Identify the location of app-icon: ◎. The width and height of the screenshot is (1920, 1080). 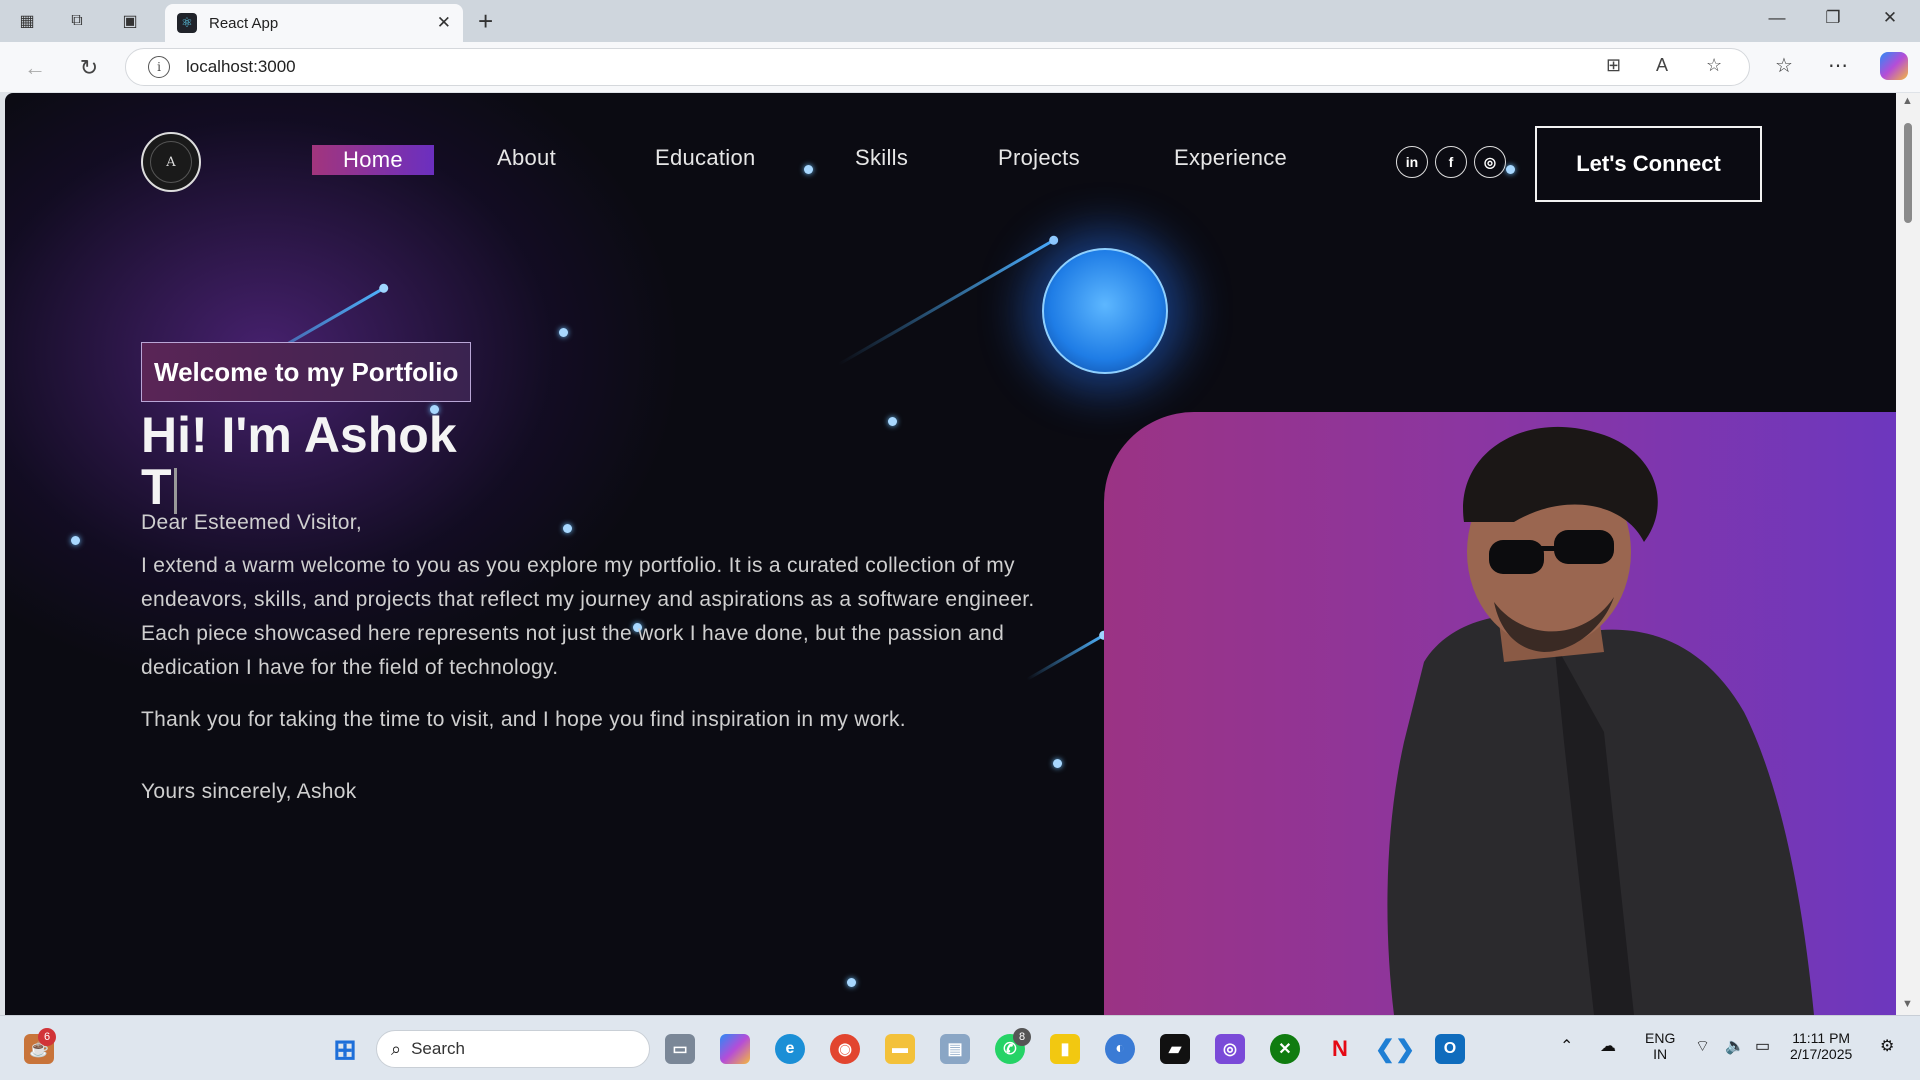
(1230, 1049).